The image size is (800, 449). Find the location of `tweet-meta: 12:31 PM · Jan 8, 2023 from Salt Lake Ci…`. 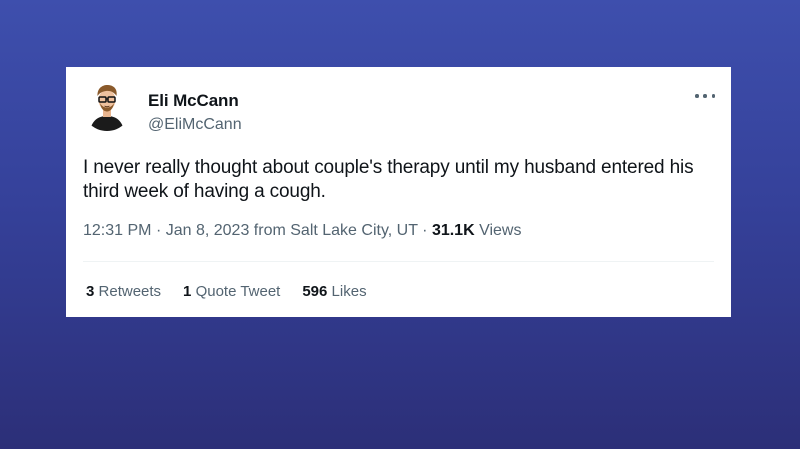

tweet-meta: 12:31 PM · Jan 8, 2023 from Salt Lake Ci… is located at coordinates (302, 231).